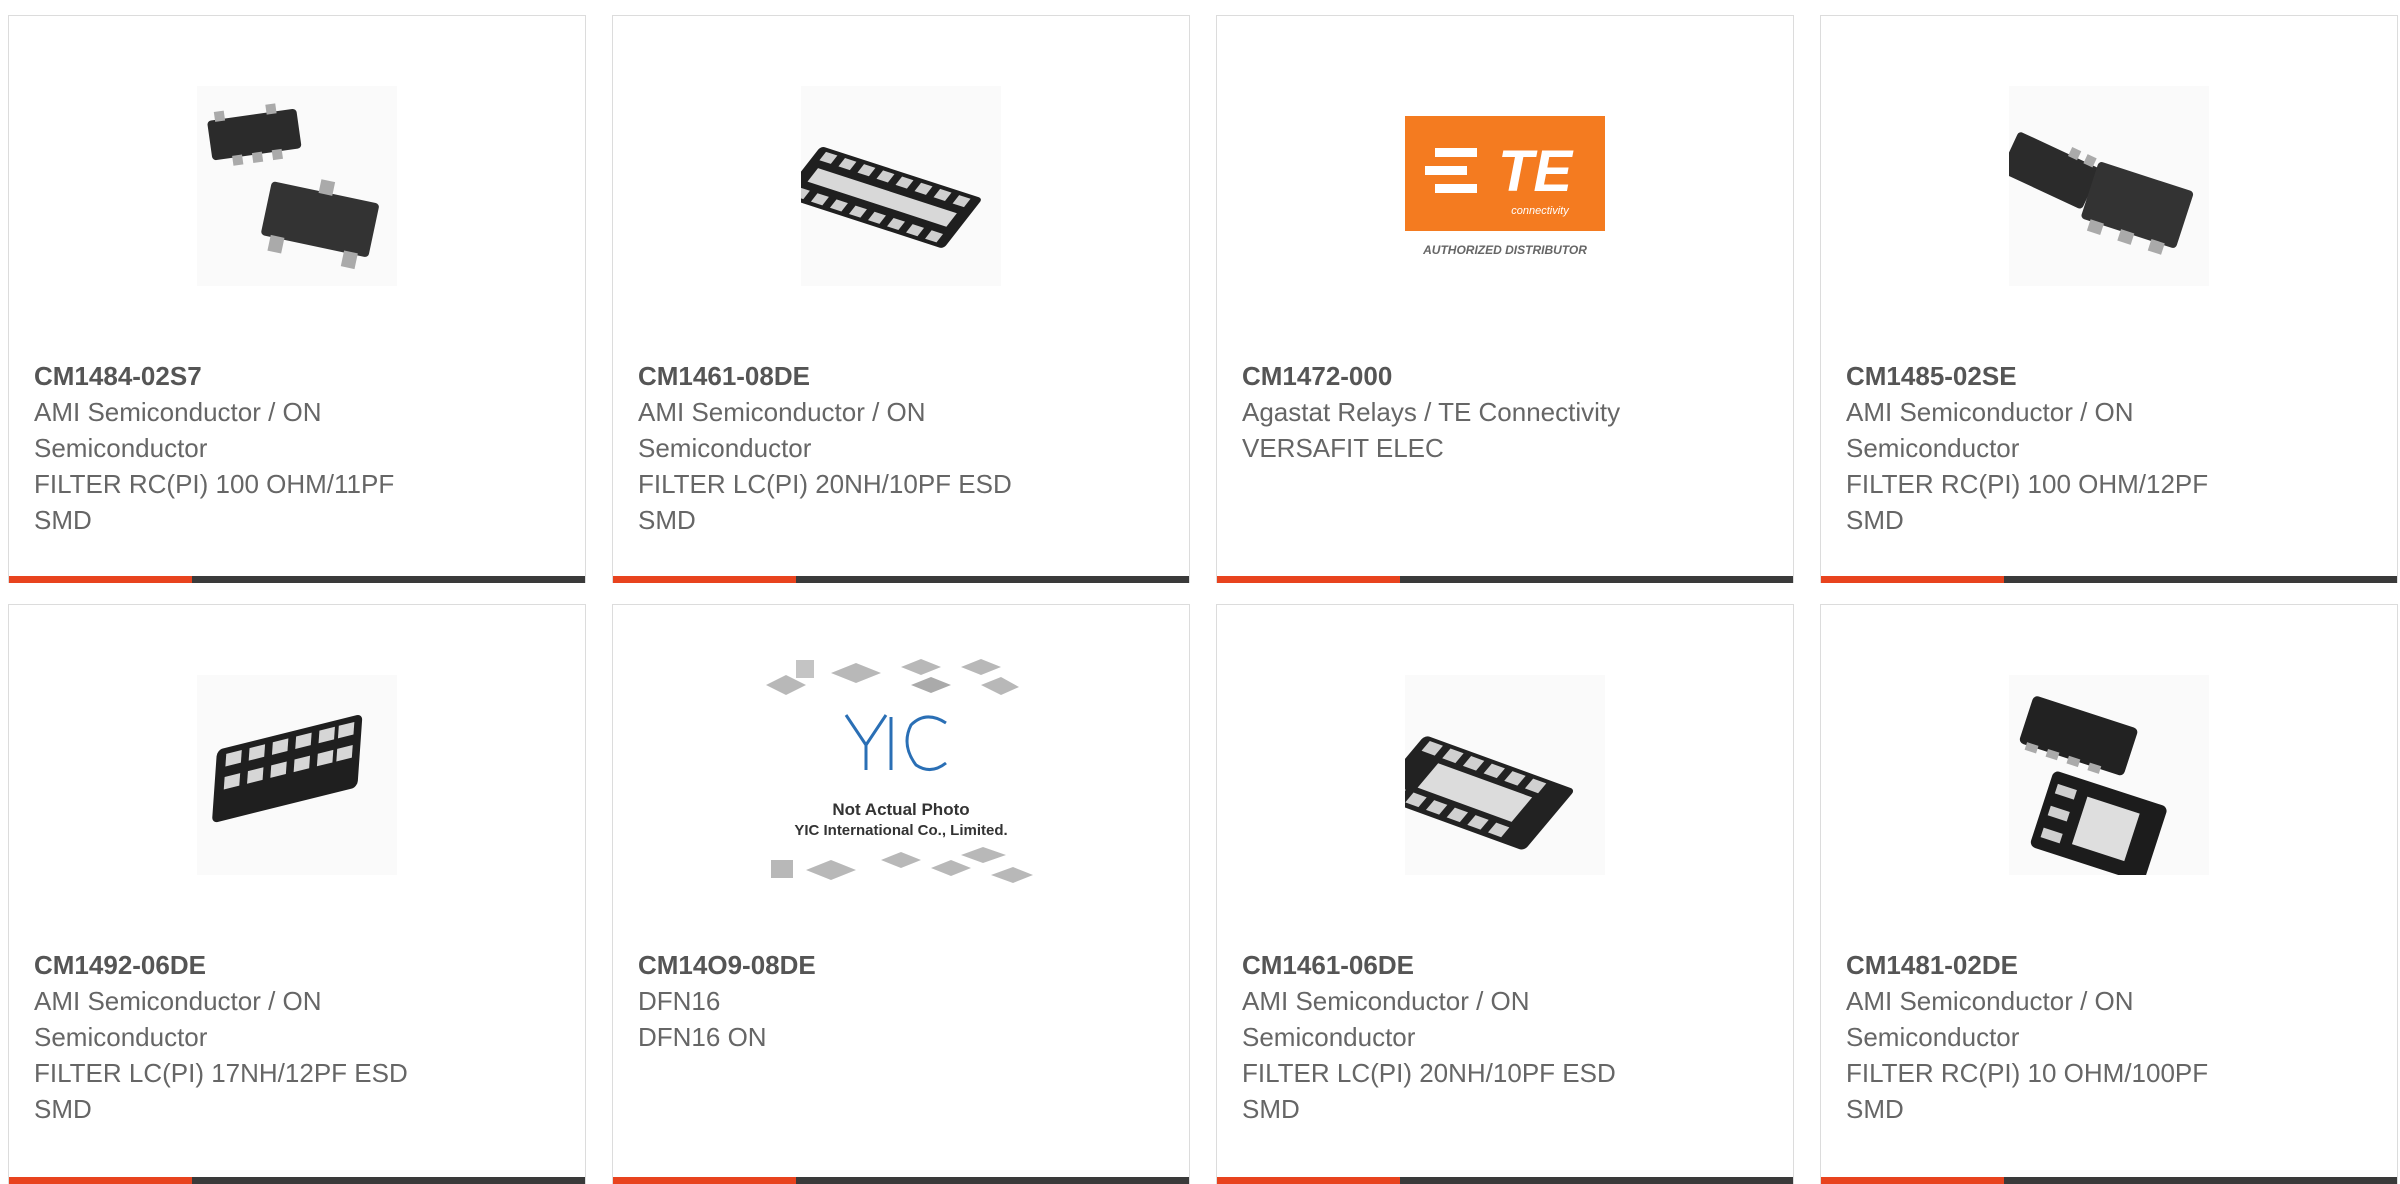 This screenshot has height=1184, width=2400. Describe the element at coordinates (1540, 211) in the screenshot. I see `te-logo-sub: connectivity` at that location.